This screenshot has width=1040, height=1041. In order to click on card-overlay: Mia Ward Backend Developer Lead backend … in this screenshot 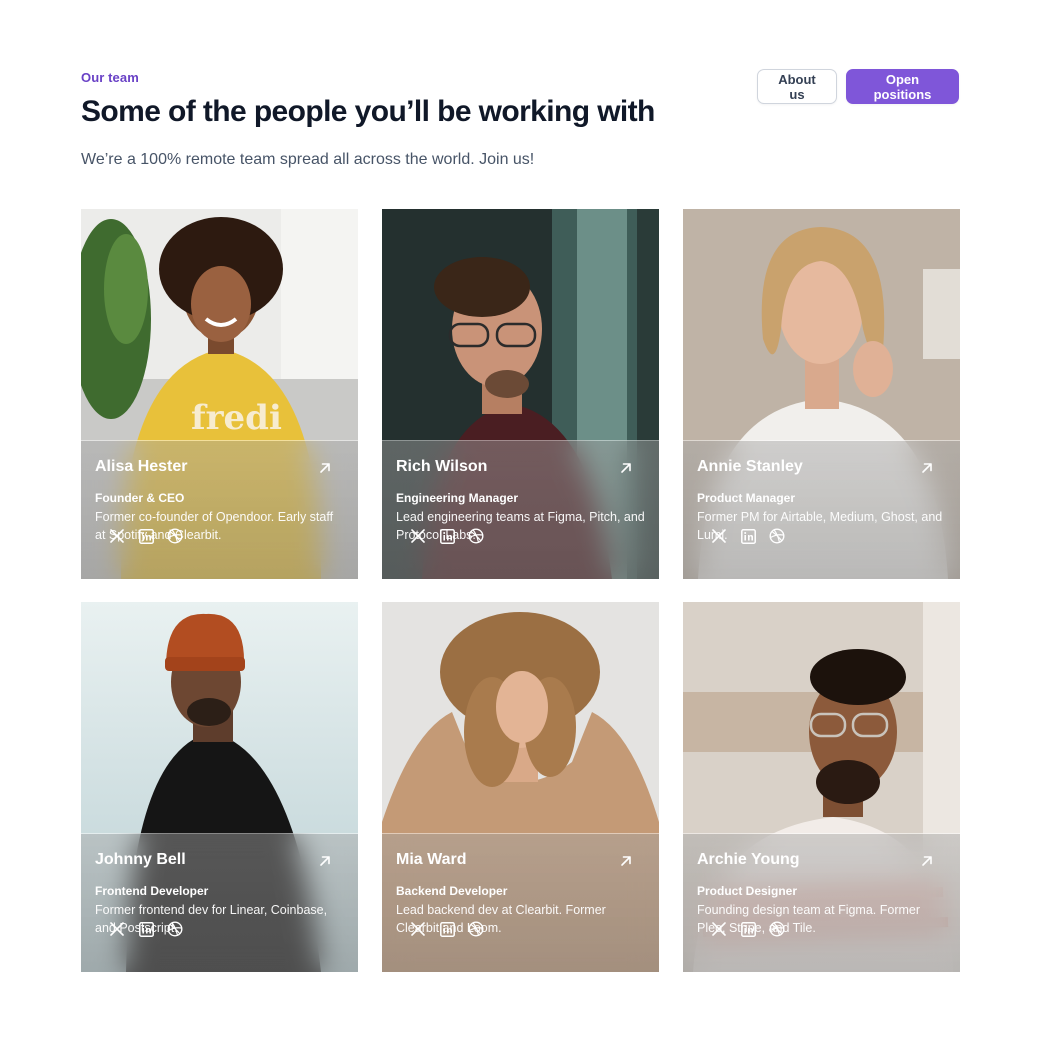, I will do `click(520, 902)`.